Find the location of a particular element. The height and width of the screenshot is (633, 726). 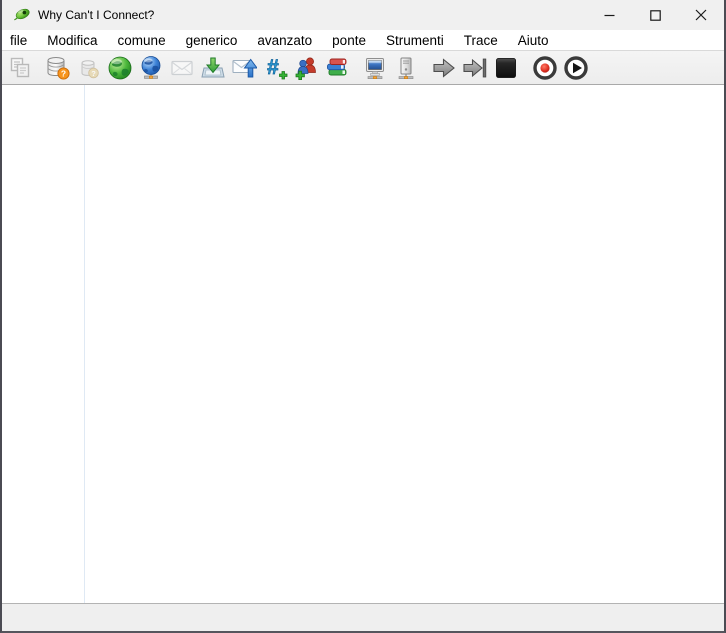

record-icon is located at coordinates (545, 67).